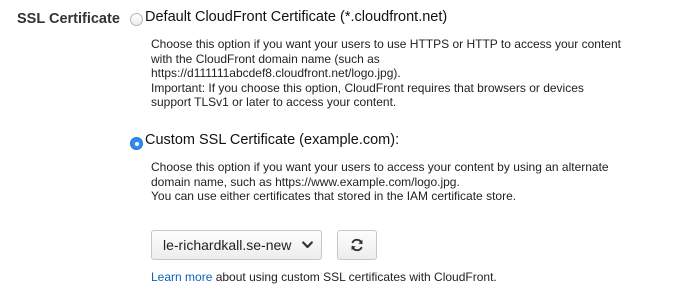 The height and width of the screenshot is (295, 700). Describe the element at coordinates (181, 277) in the screenshot. I see `learn-more-link: Learn more` at that location.